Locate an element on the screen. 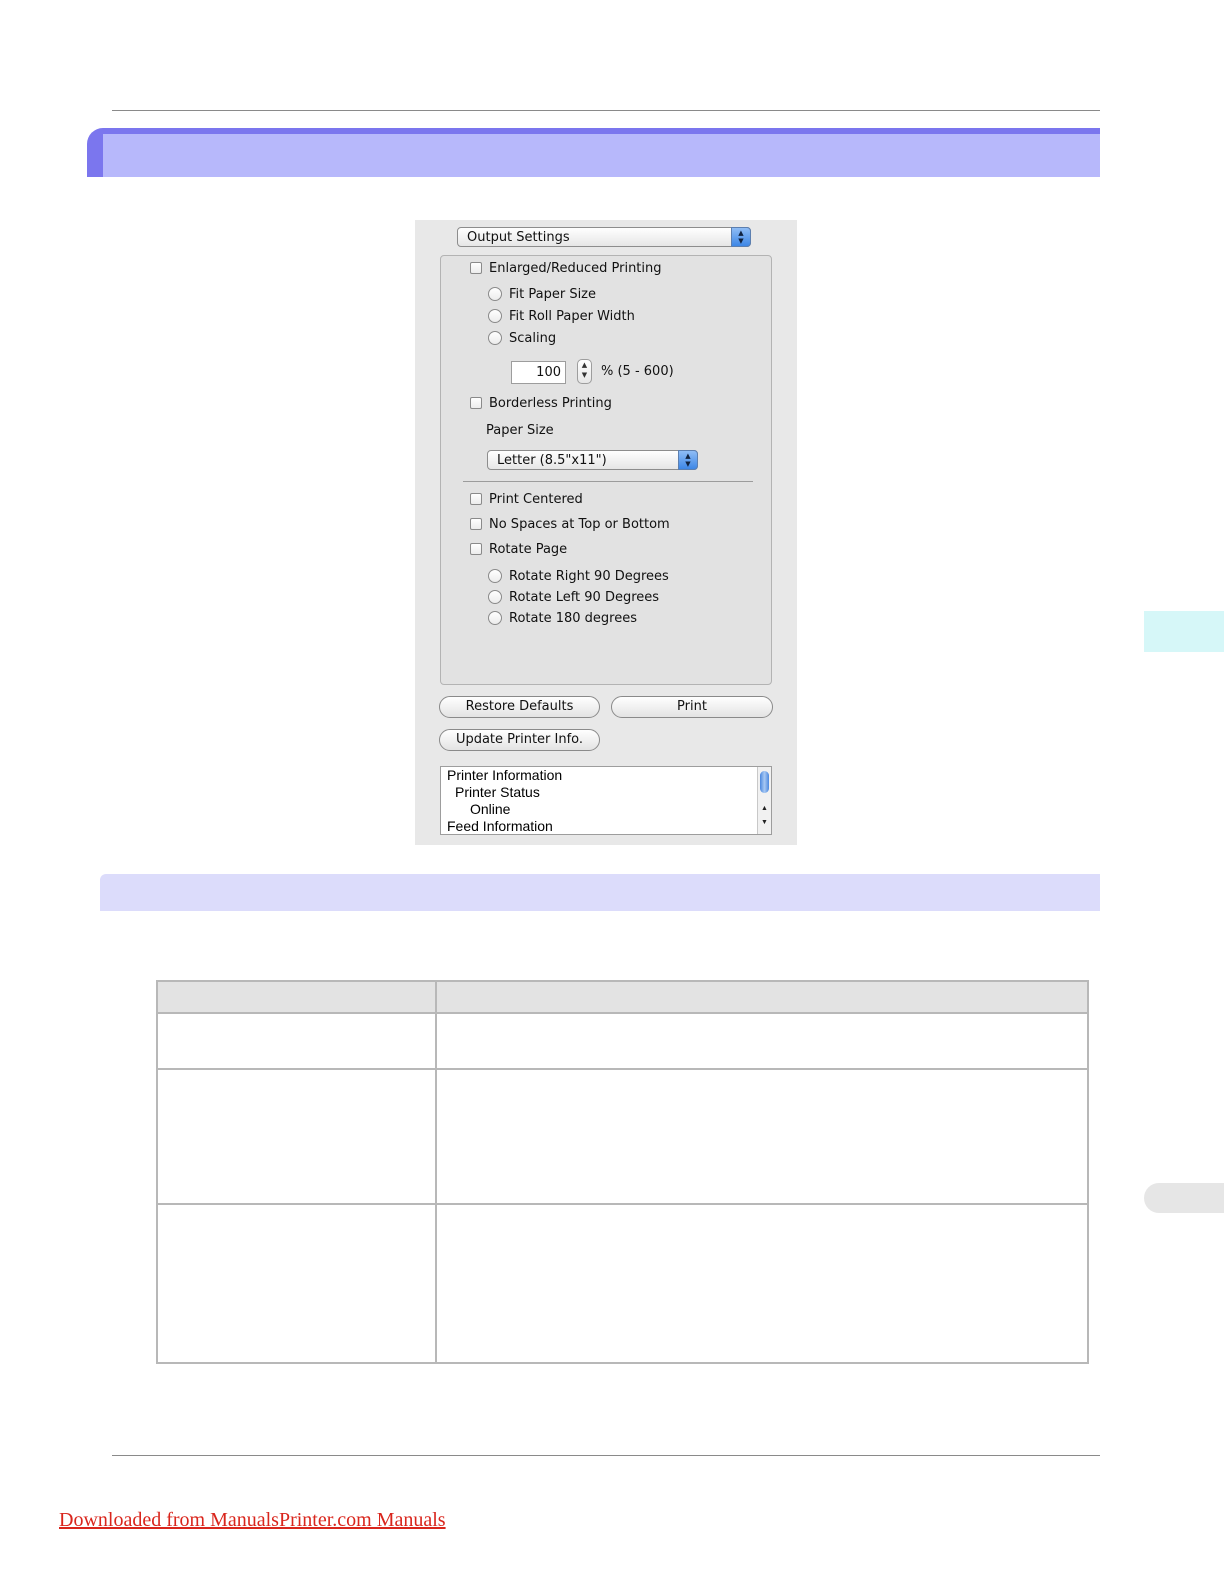 The width and height of the screenshot is (1224, 1584). index-tab is located at coordinates (1184, 1198).